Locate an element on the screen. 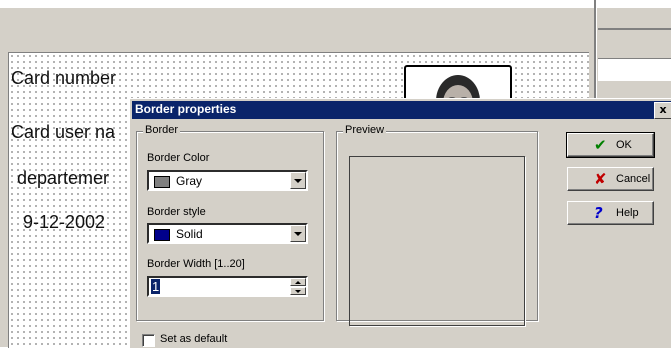  border-color-value: Gray is located at coordinates (189, 181).